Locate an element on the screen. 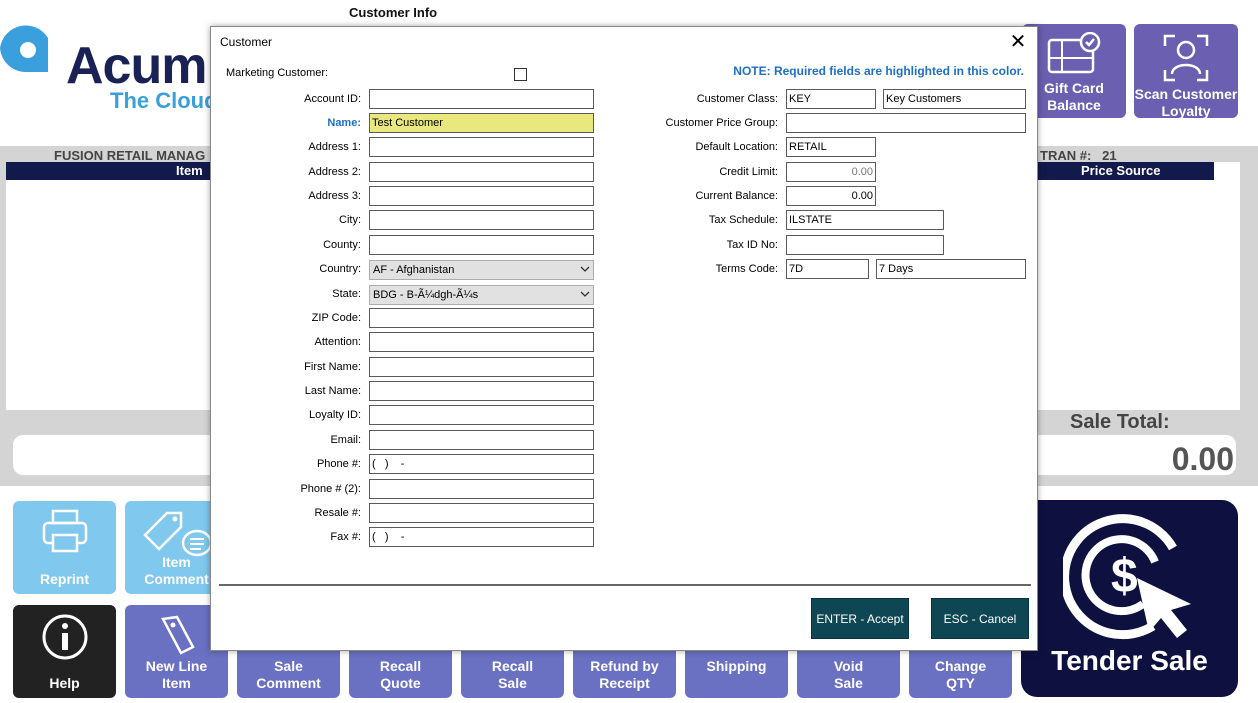  new-line-item-label: New Line Item is located at coordinates (176, 674).